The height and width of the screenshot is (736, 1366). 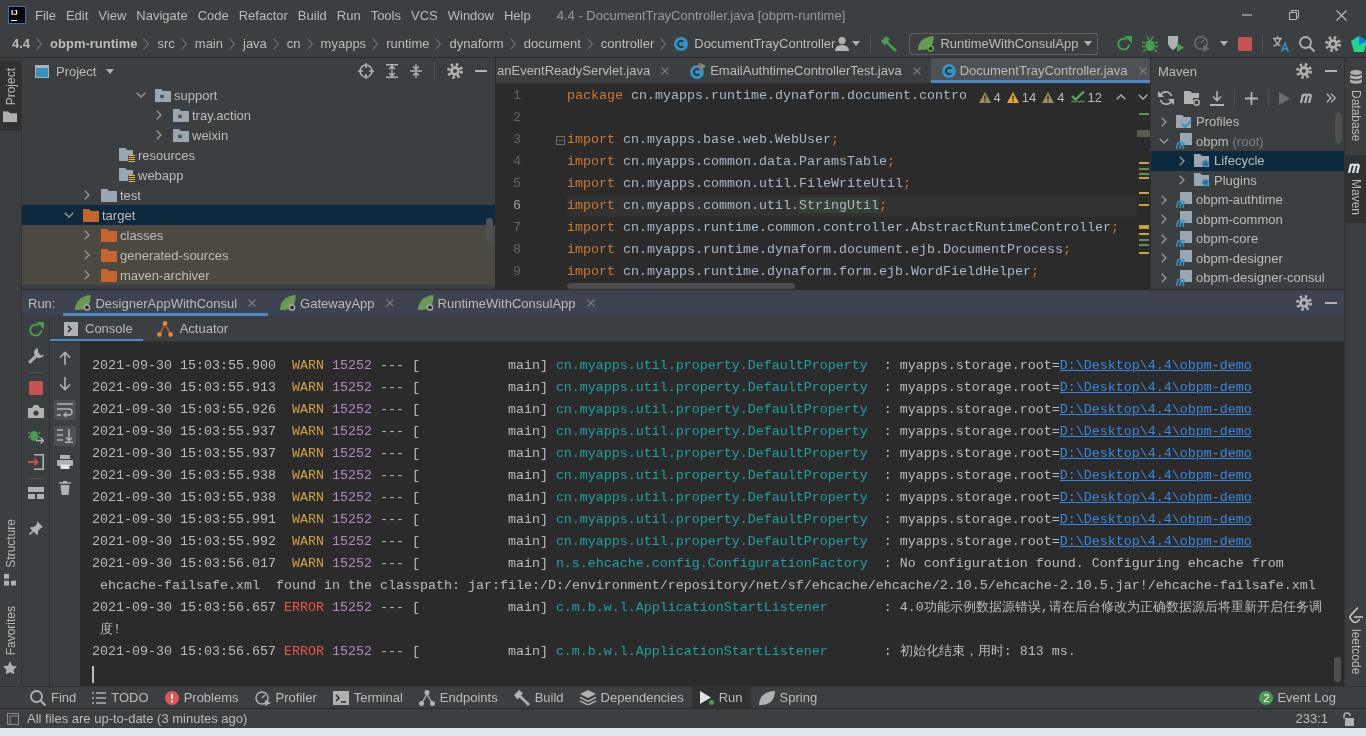 I want to click on menu-item: Help, so click(x=517, y=15).